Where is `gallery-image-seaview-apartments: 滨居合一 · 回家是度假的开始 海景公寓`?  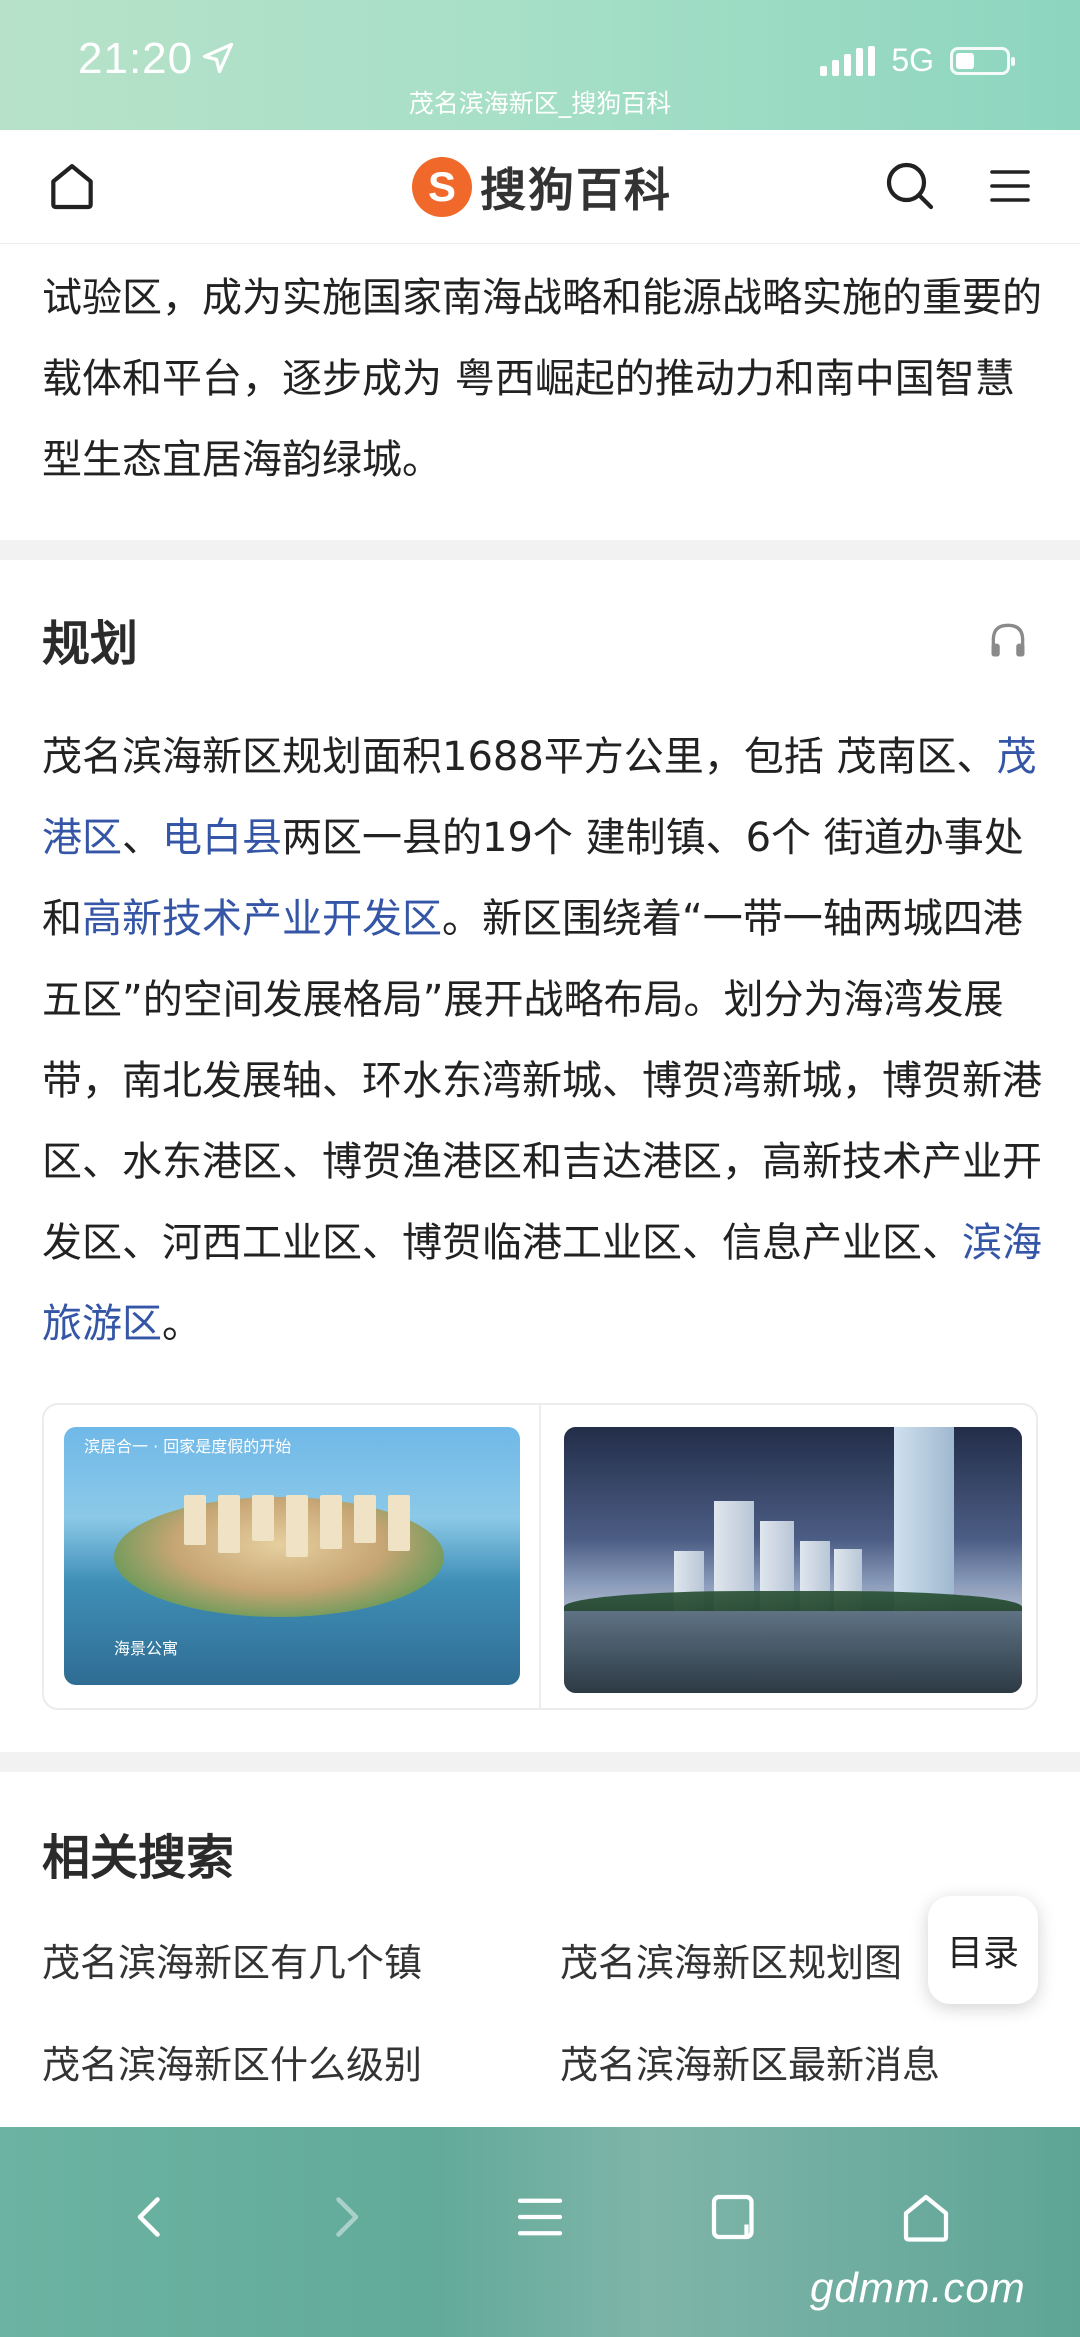
gallery-image-seaview-apartments: 滨居合一 · 回家是度假的开始 海景公寓 is located at coordinates (292, 1556).